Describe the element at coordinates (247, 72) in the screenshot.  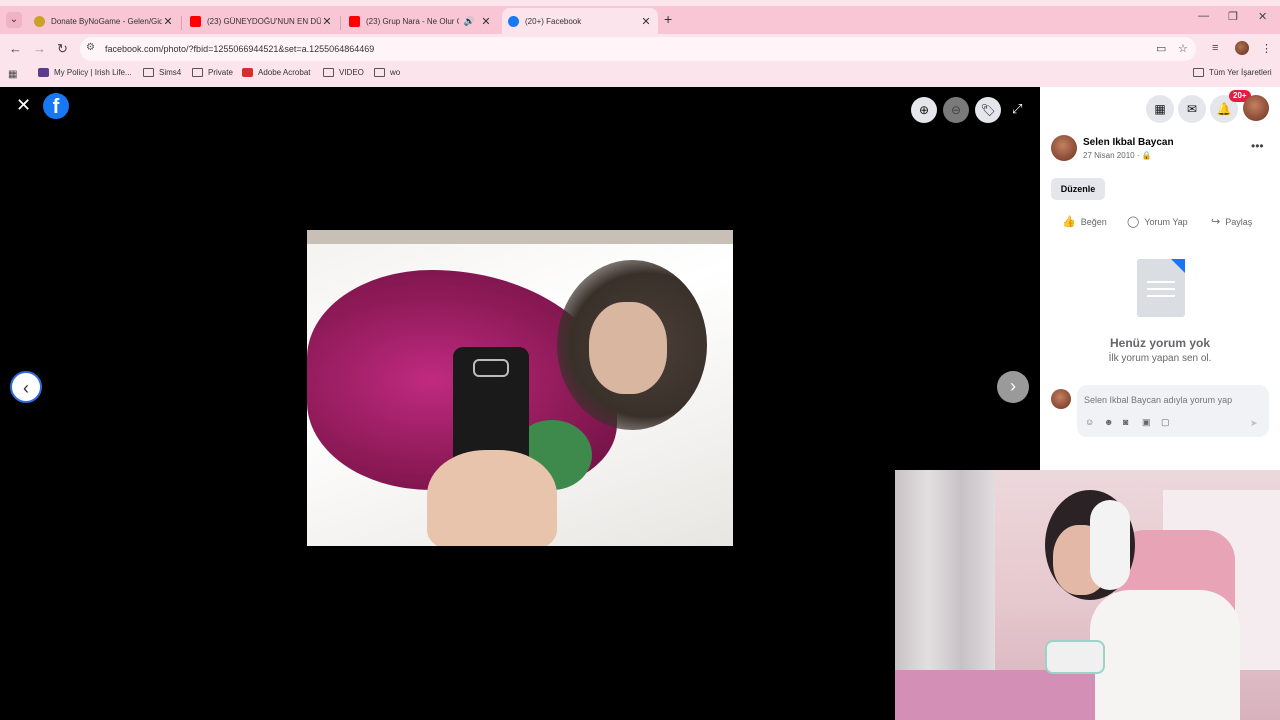
I see `adobe-acrobat-icon` at that location.